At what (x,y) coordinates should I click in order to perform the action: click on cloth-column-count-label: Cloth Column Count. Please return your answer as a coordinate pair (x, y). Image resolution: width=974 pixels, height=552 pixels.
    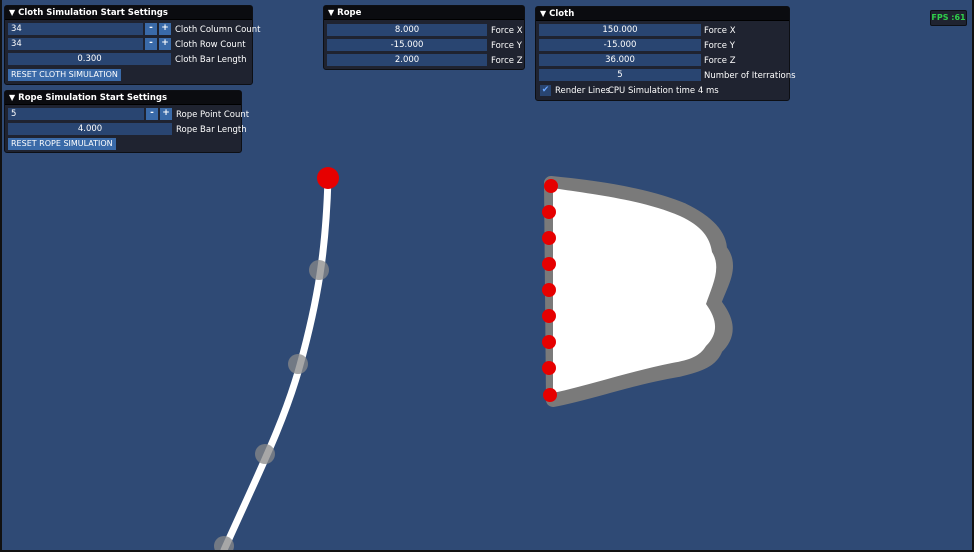
    Looking at the image, I should click on (218, 30).